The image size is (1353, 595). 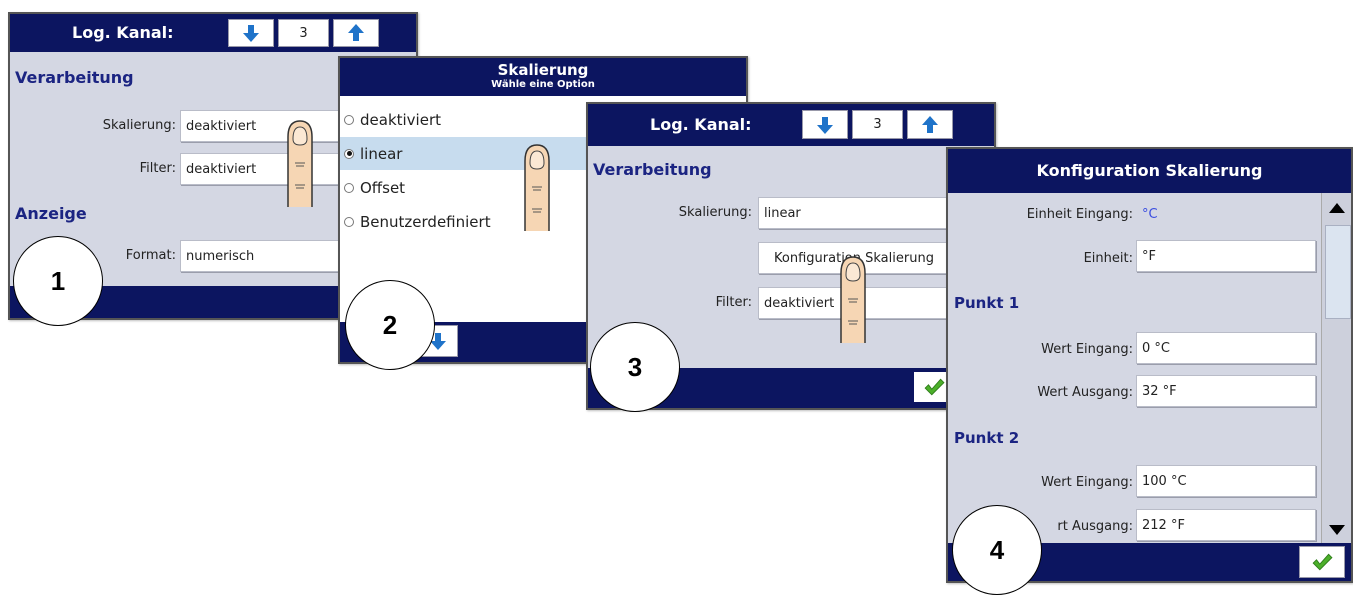 I want to click on section-point-1: Punkt 1, so click(x=987, y=303).